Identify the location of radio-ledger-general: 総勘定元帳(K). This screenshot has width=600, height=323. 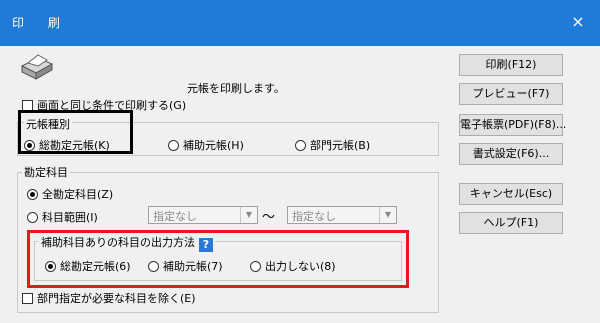
(67, 145).